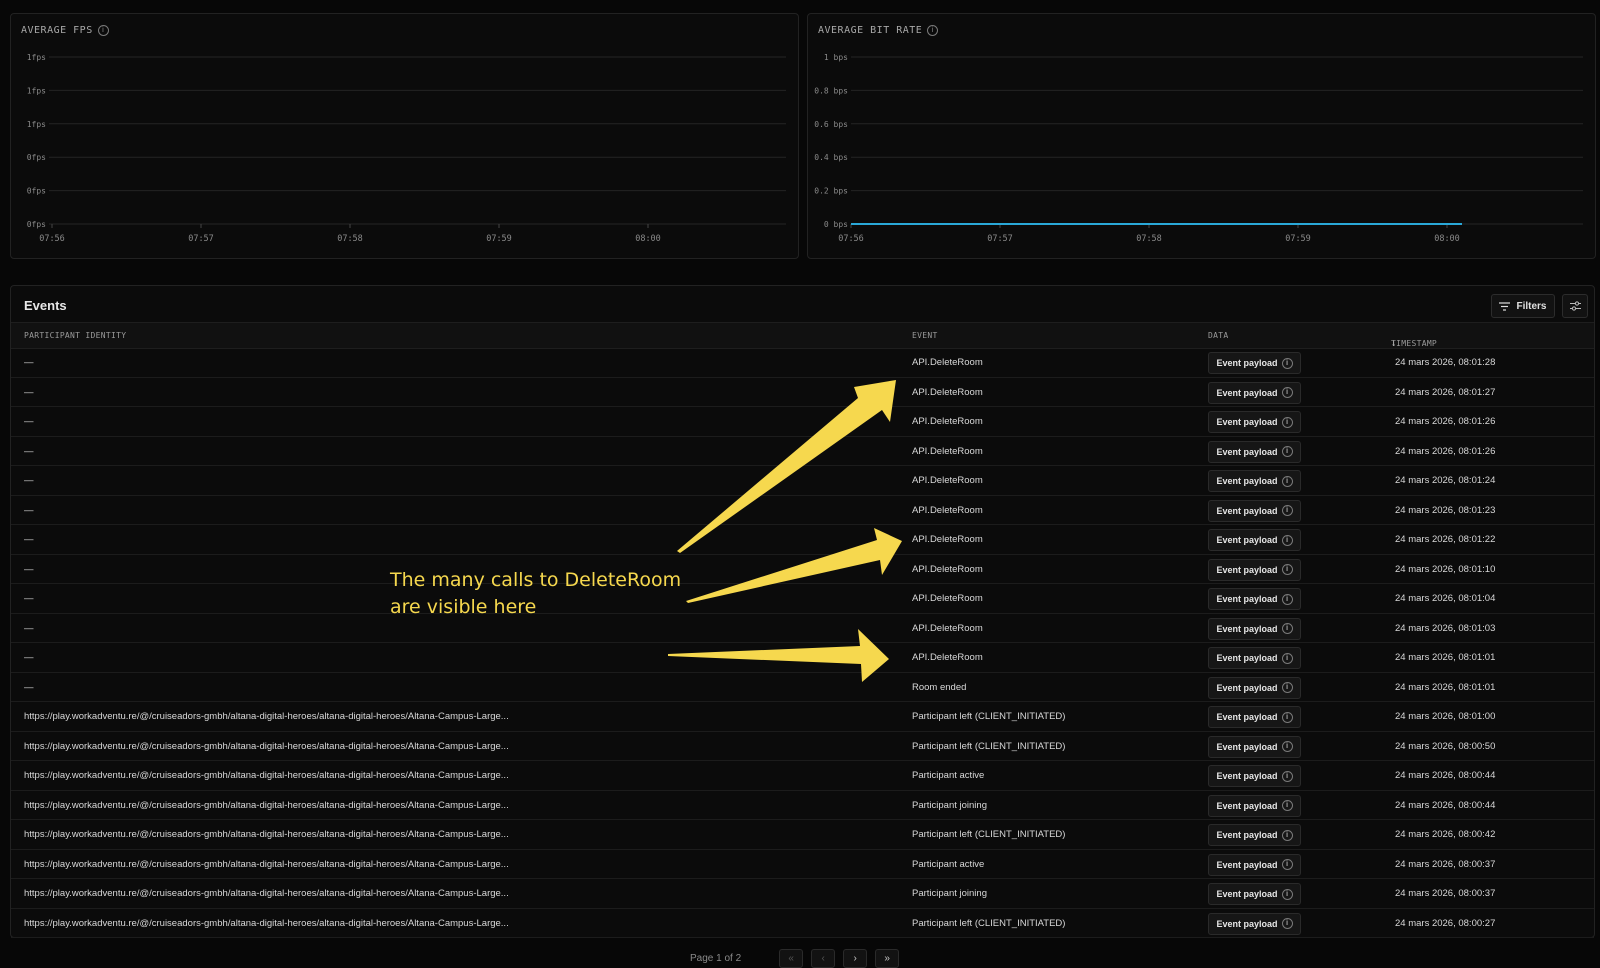 The height and width of the screenshot is (968, 1600). I want to click on event-timestamp: 24 mars 2026, 08:00:42, so click(1445, 834).